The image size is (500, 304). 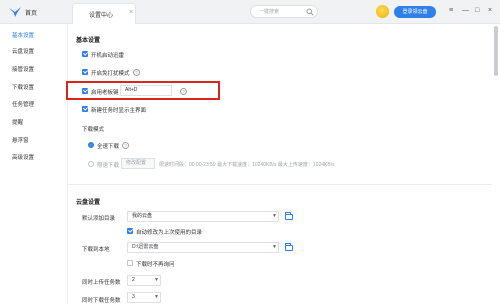 What do you see at coordinates (34, 158) in the screenshot?
I see `sidebar-item-advanced: 高级设置` at bounding box center [34, 158].